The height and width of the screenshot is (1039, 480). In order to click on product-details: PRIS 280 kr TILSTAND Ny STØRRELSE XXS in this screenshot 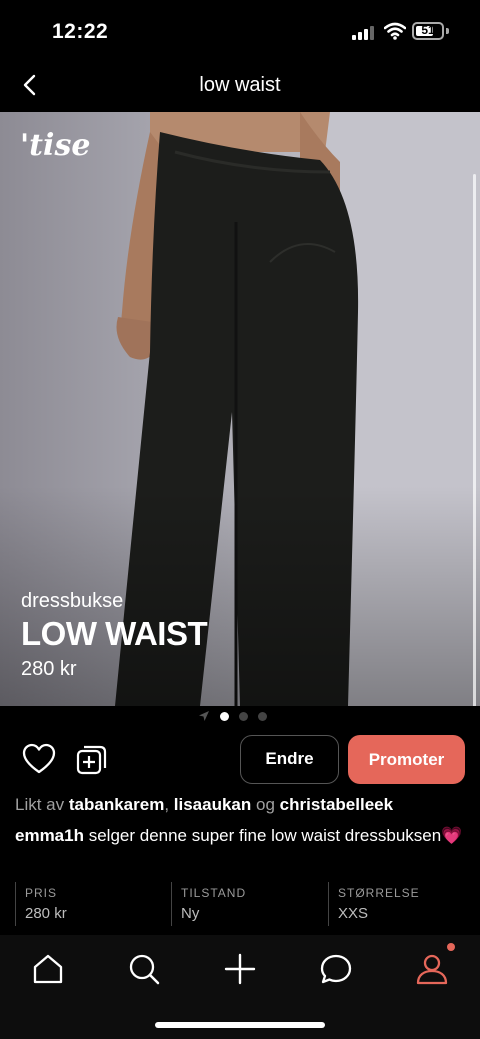, I will do `click(240, 904)`.